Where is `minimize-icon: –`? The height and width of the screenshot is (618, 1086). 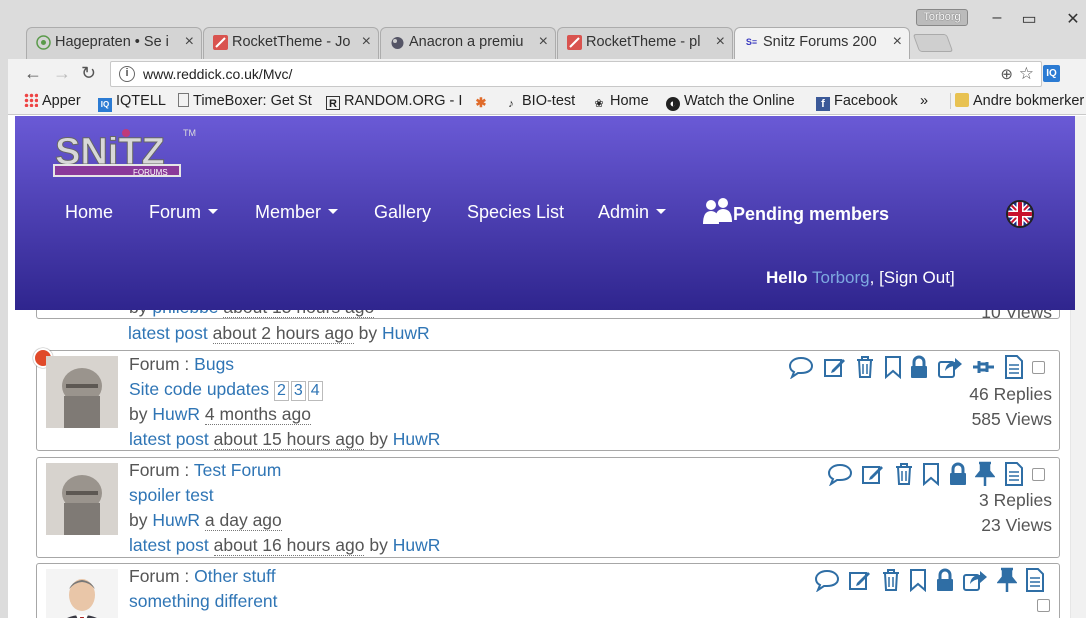
minimize-icon: – is located at coordinates (997, 18).